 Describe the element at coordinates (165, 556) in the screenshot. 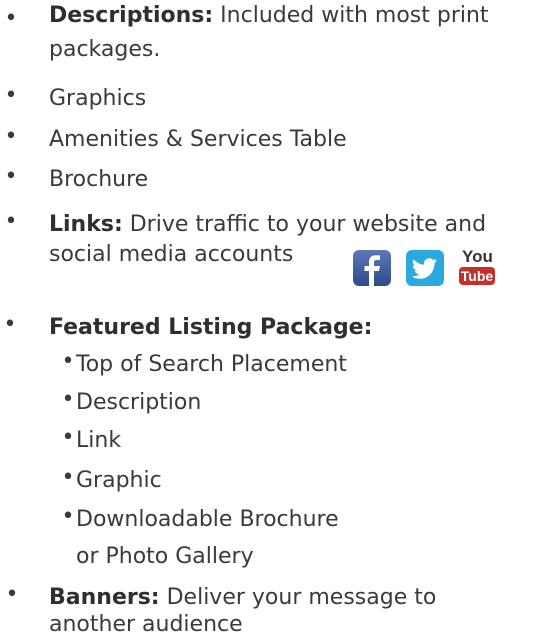

I see `sub-item-text-line2: or Photo Gallery` at that location.